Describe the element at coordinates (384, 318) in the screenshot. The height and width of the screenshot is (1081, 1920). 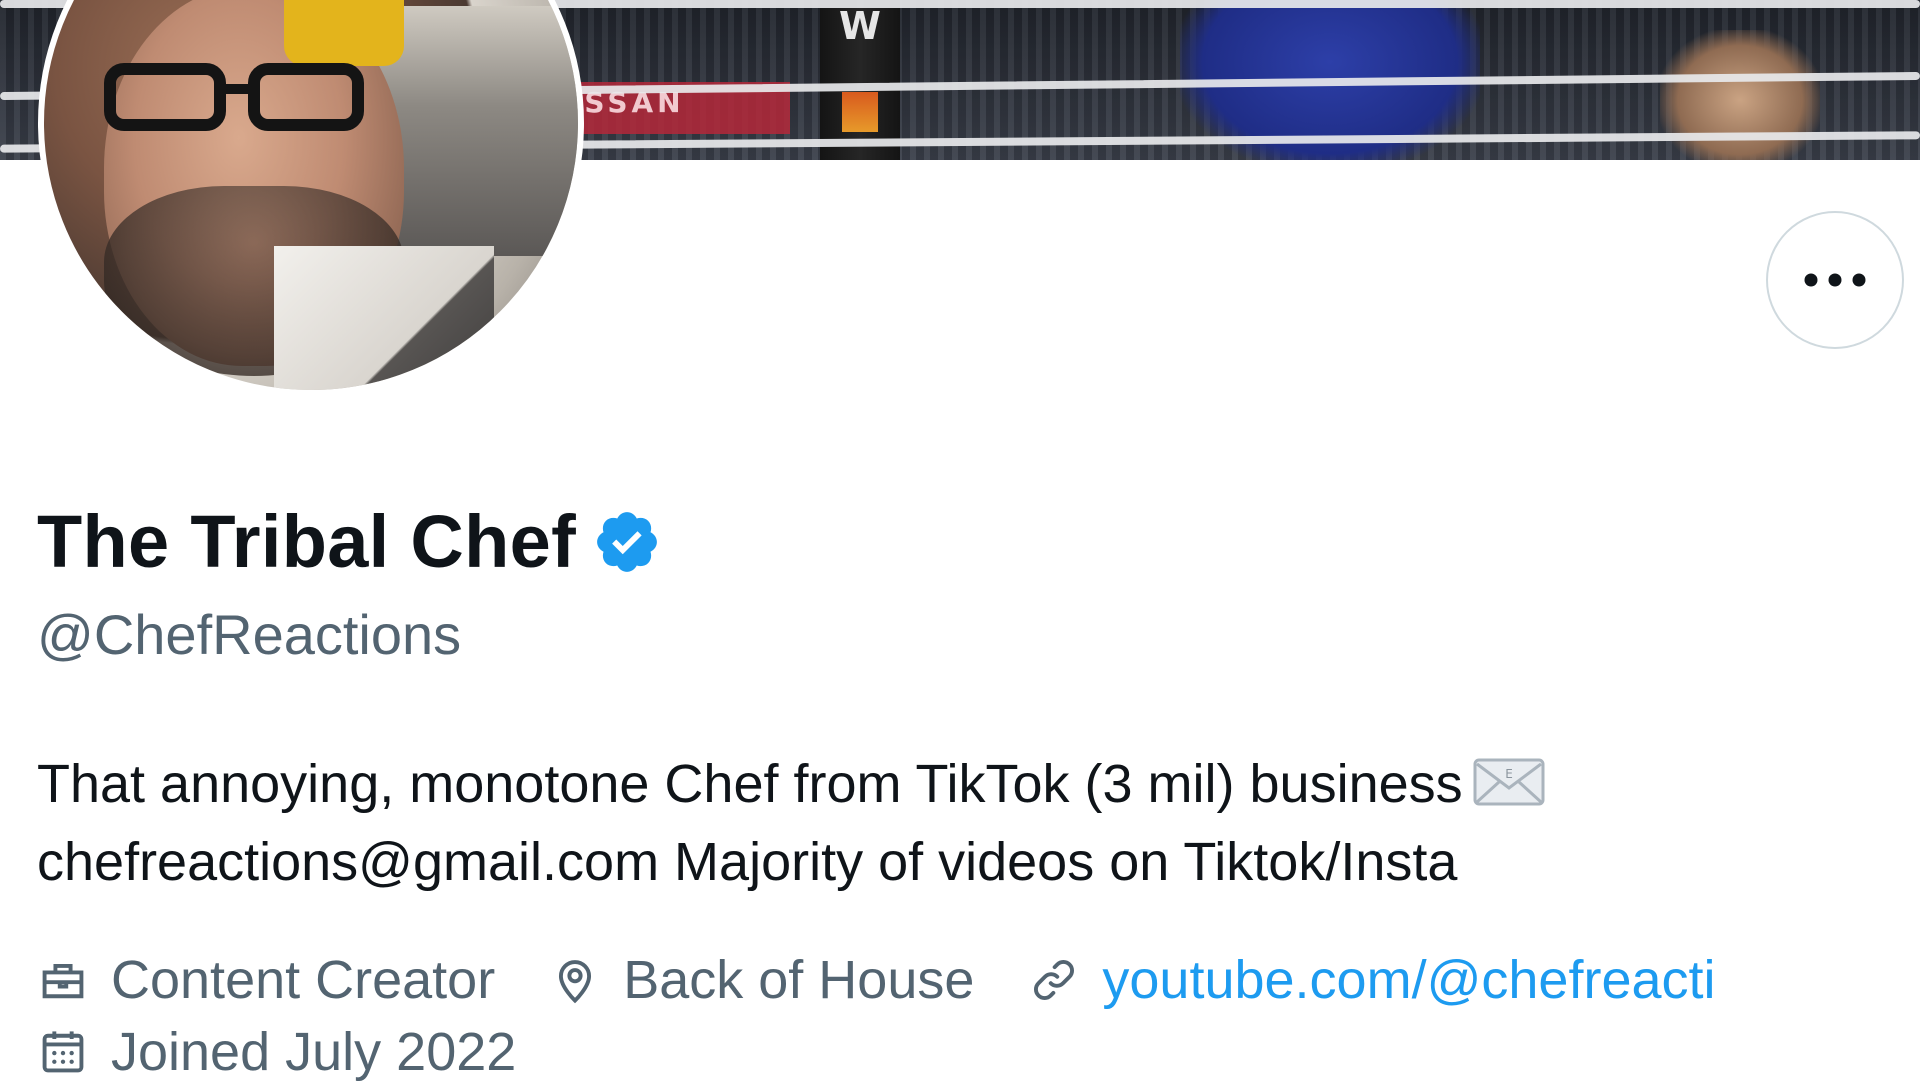
I see `avatar-chef-coat` at that location.